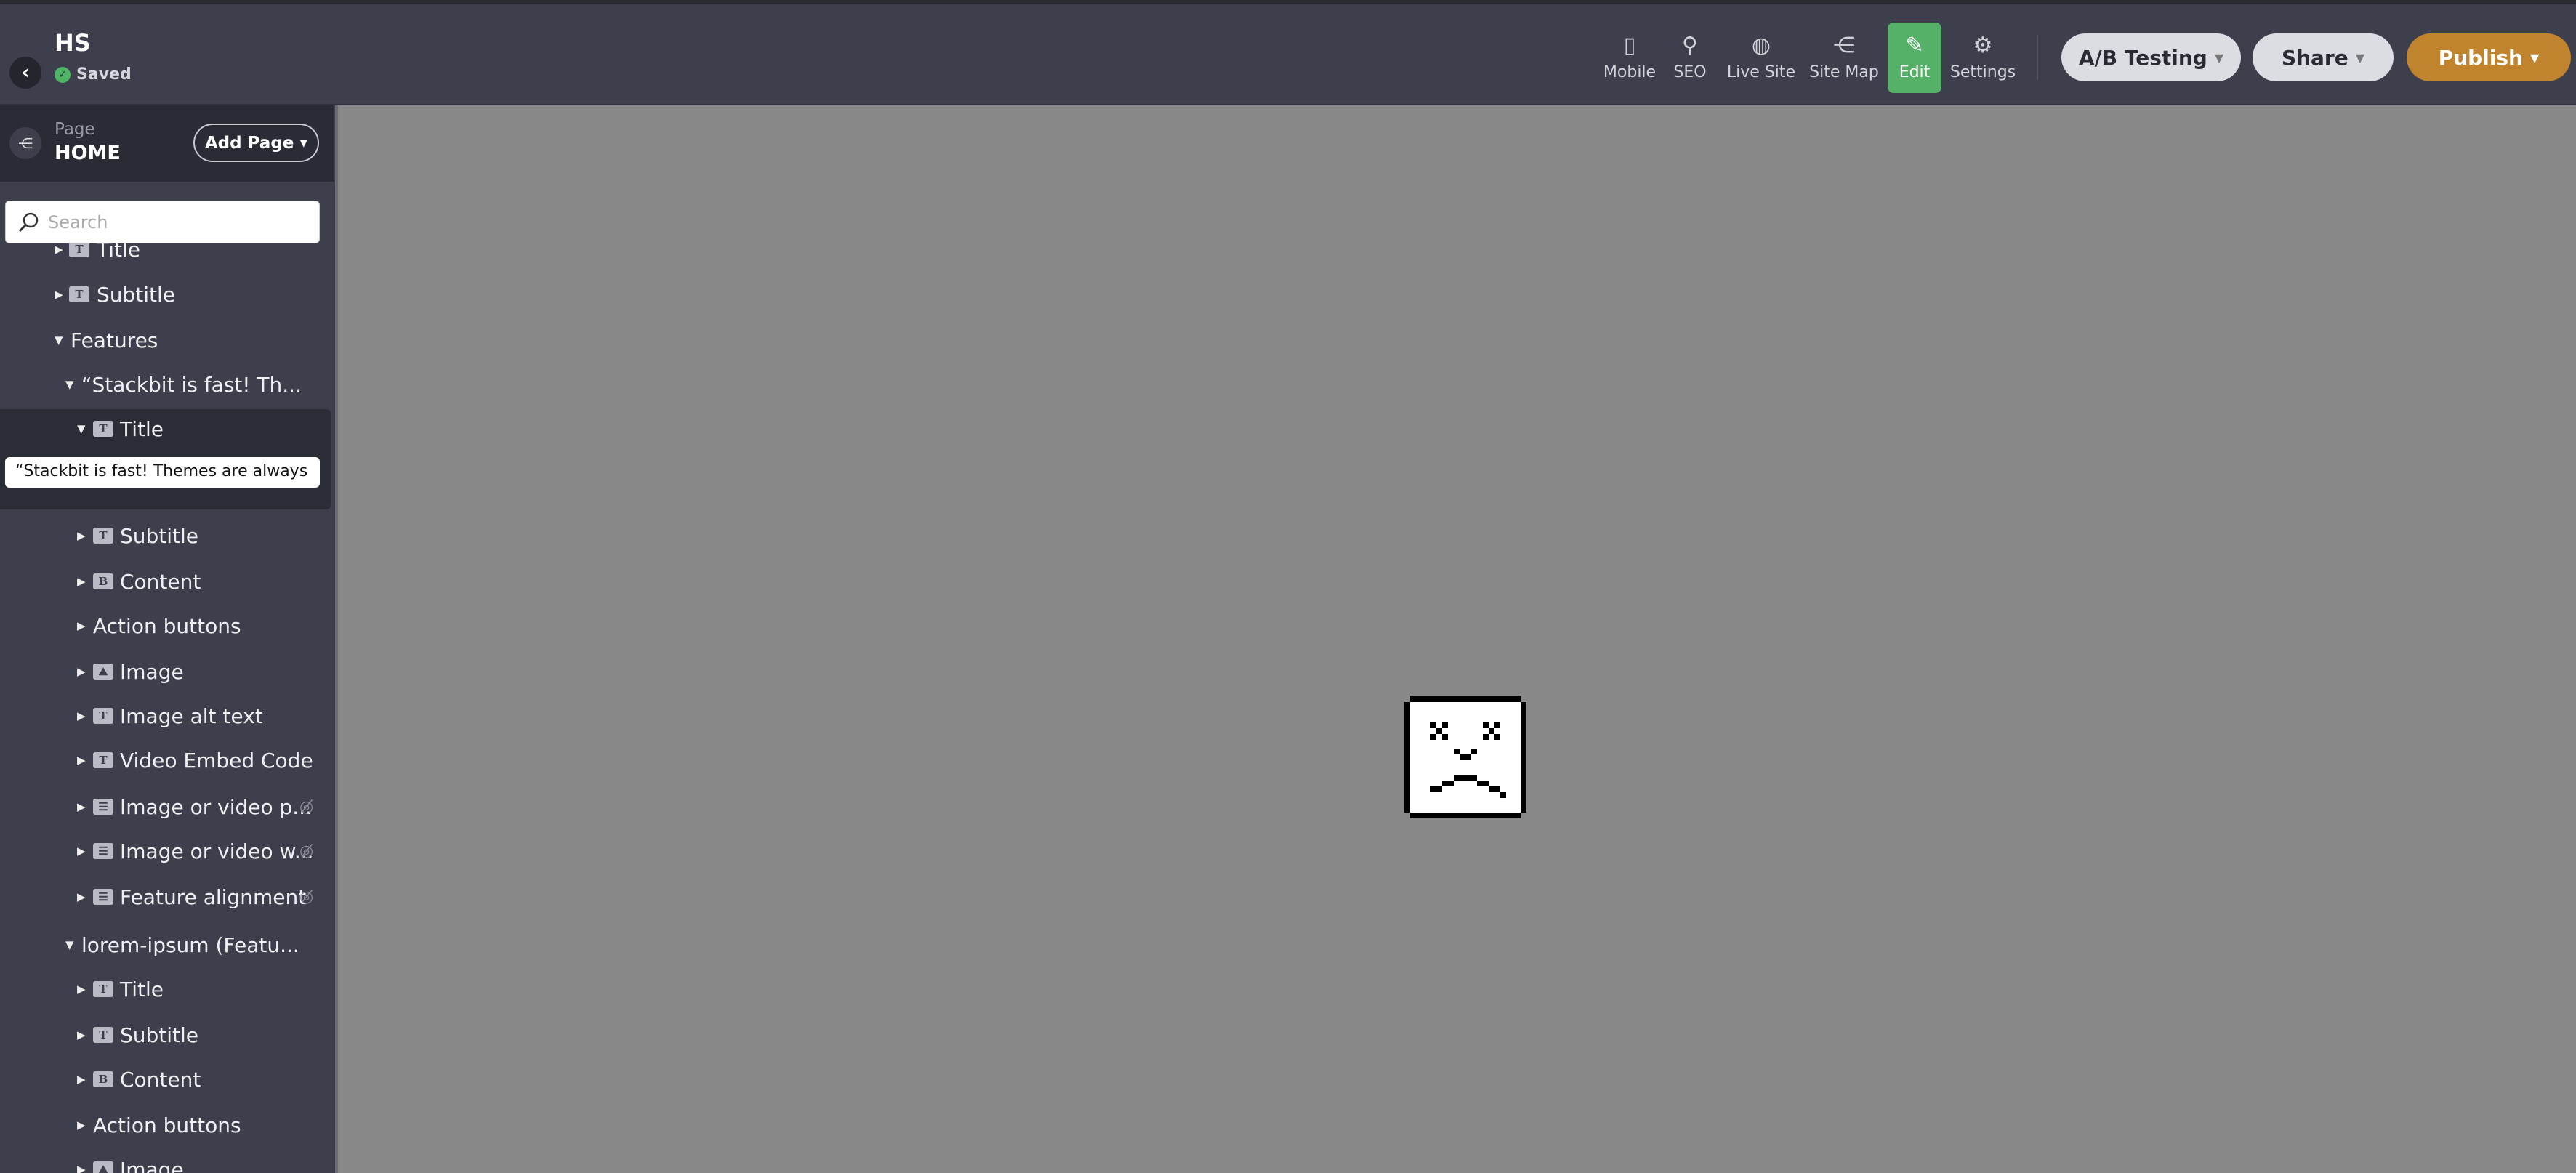 This screenshot has height=1173, width=2576. What do you see at coordinates (2323, 57) in the screenshot?
I see `share-button: Share ▼` at bounding box center [2323, 57].